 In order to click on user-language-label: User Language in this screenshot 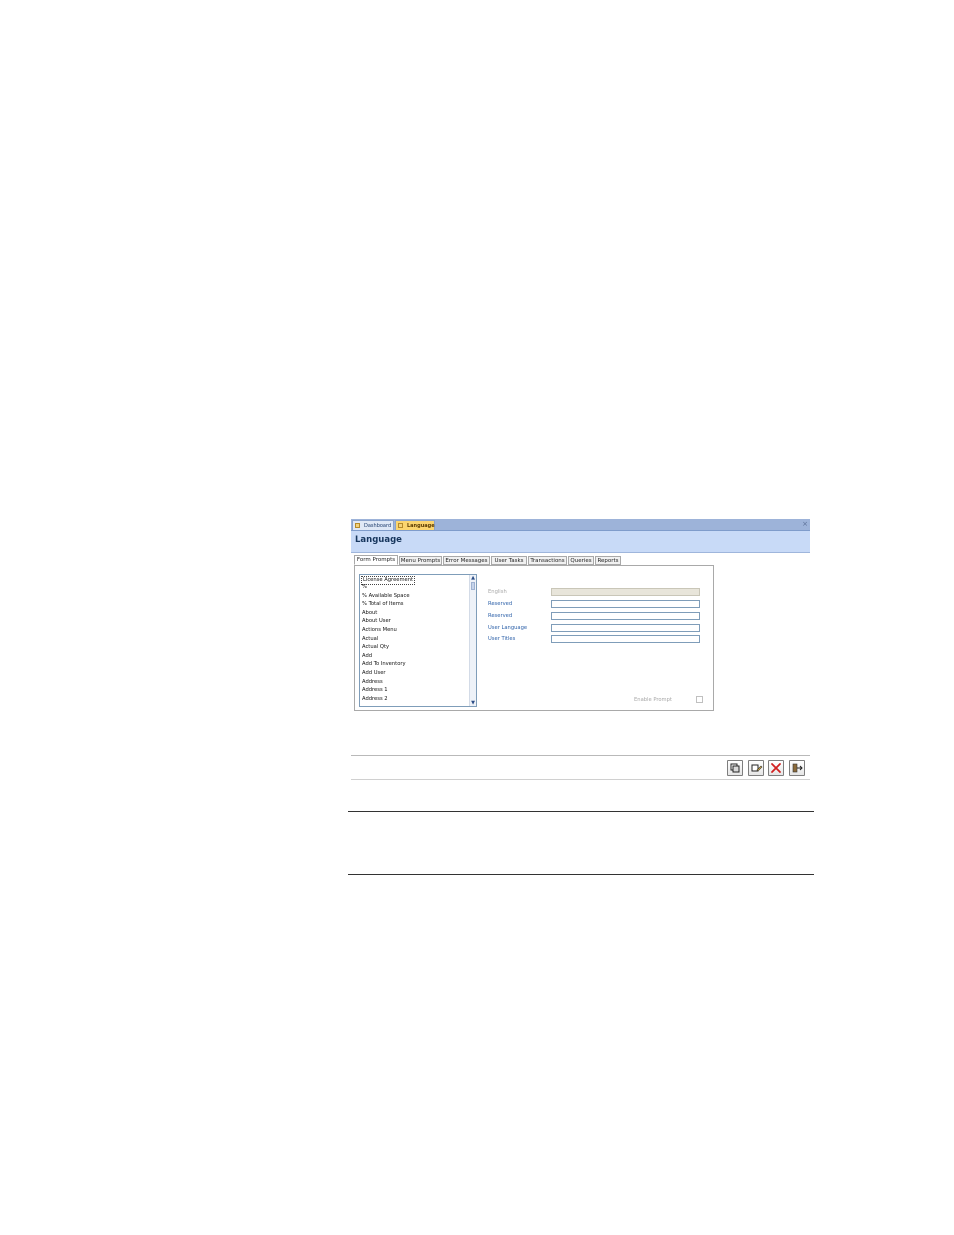, I will do `click(508, 628)`.